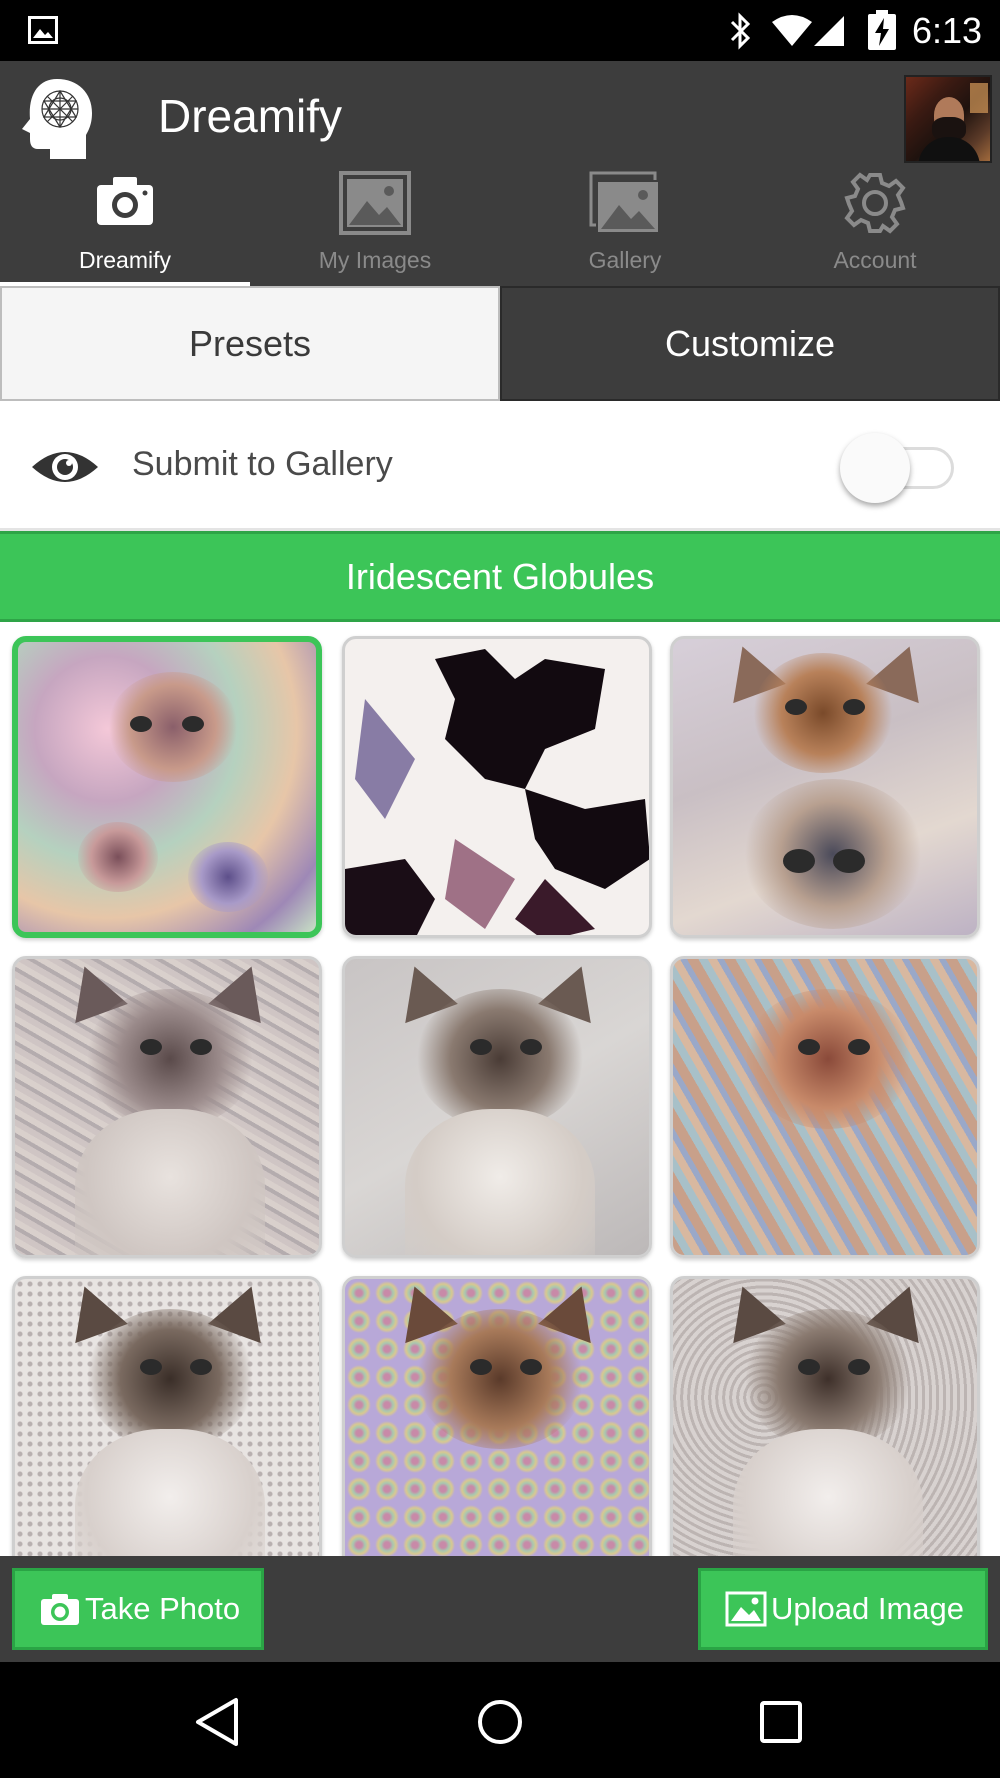 Image resolution: width=1000 pixels, height=1778 pixels. I want to click on recents-icon, so click(781, 1722).